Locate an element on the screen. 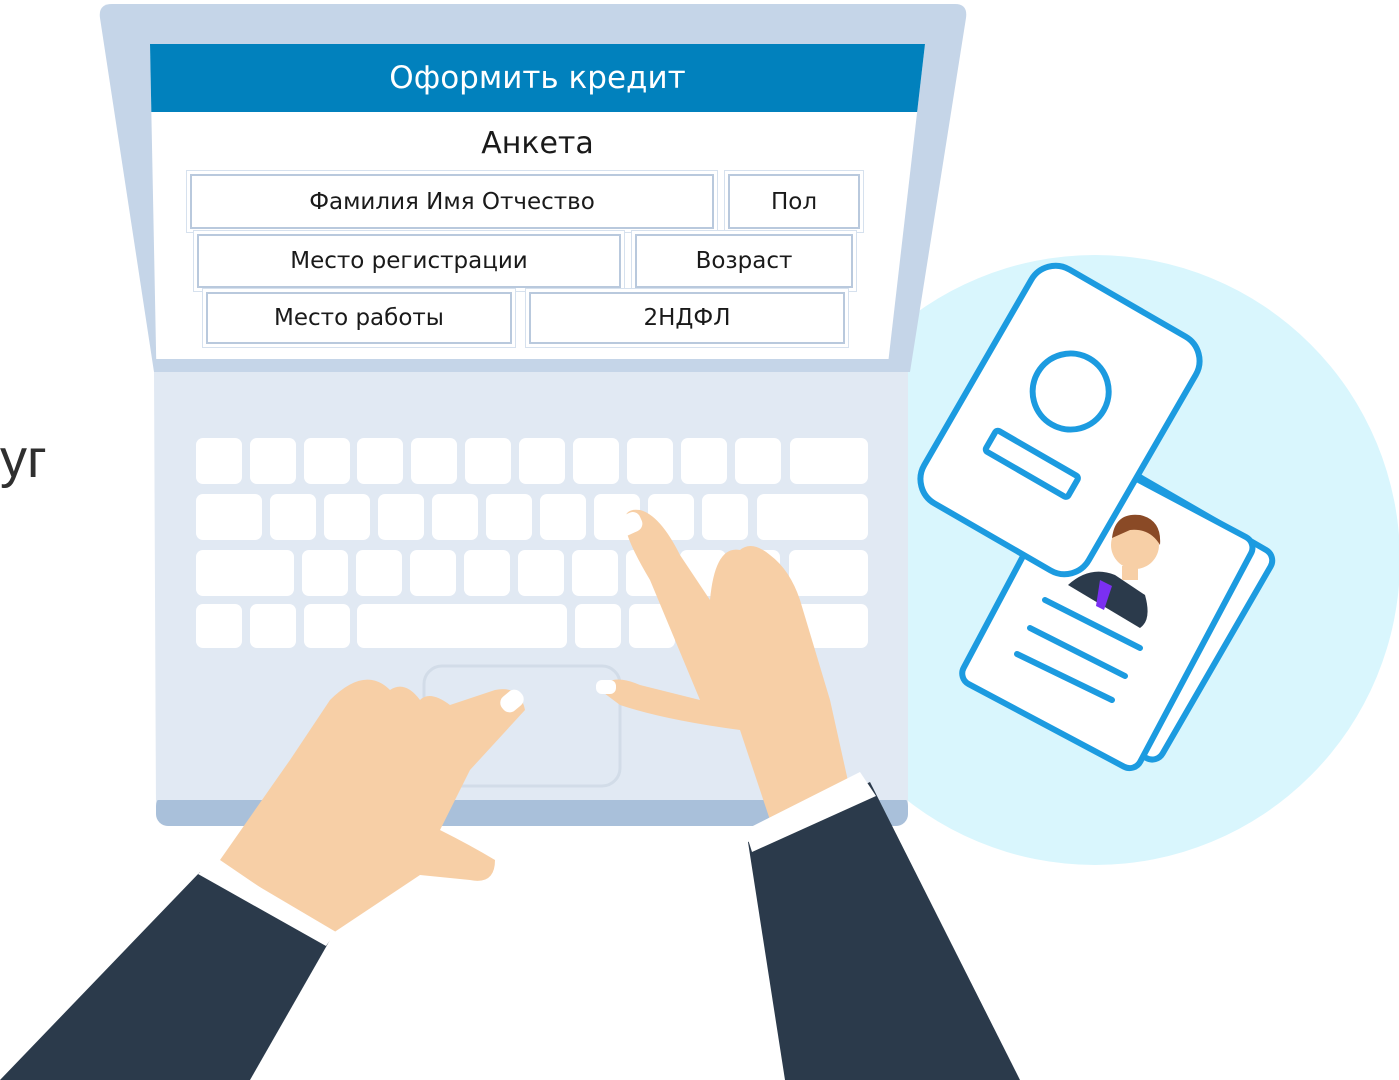 This screenshot has width=1399, height=1080. workplace-label: Место работы is located at coordinates (359, 318).